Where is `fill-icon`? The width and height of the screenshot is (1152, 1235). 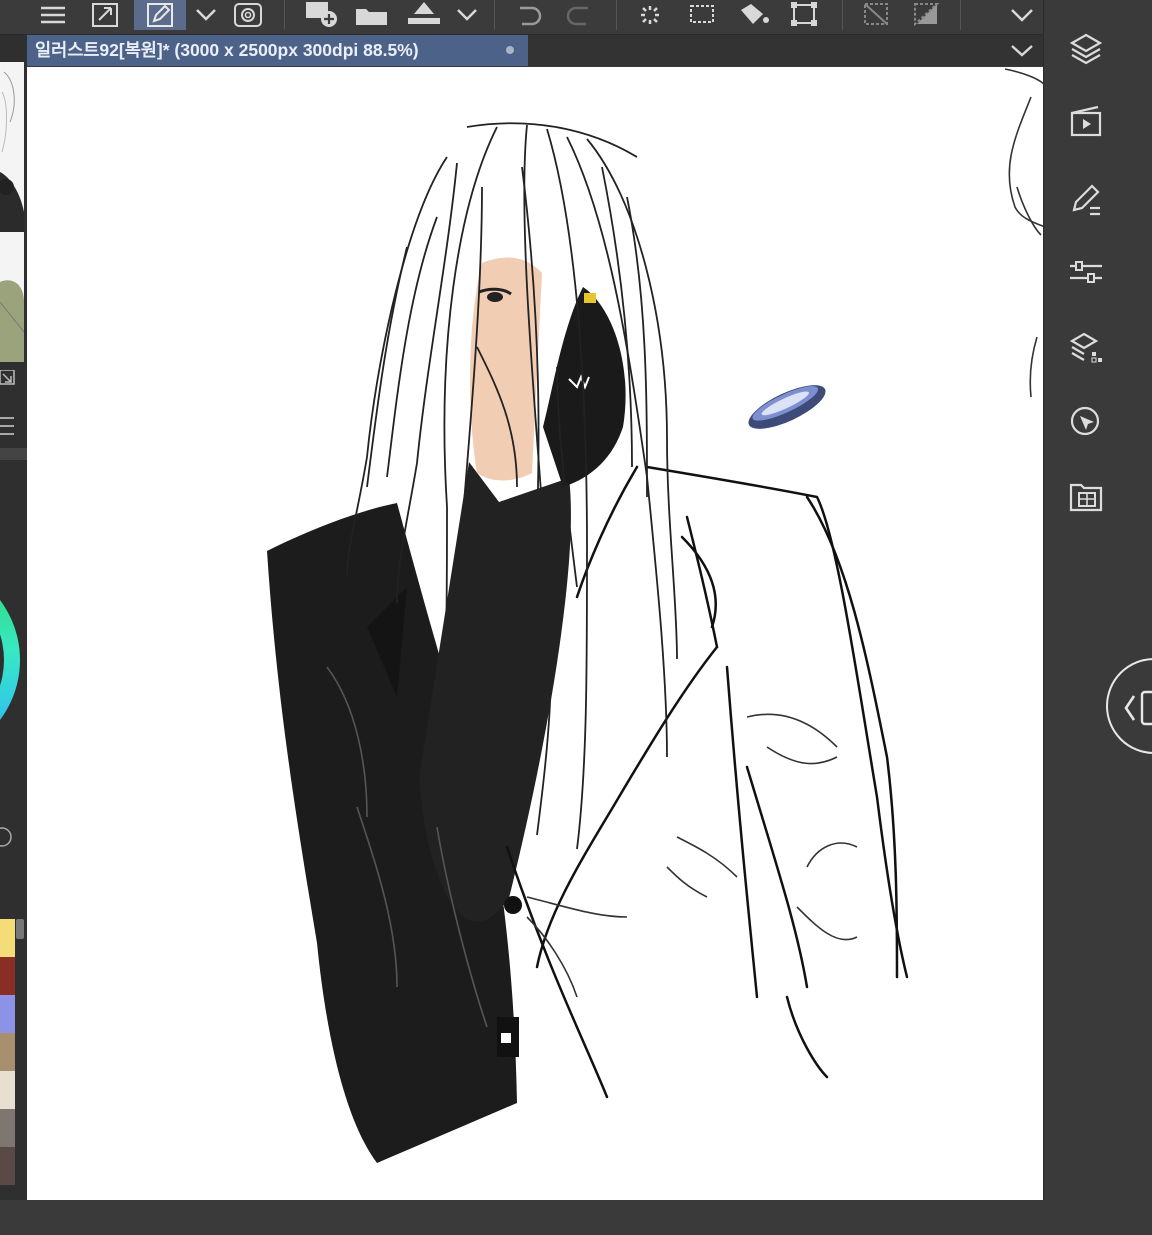
fill-icon is located at coordinates (424, 15).